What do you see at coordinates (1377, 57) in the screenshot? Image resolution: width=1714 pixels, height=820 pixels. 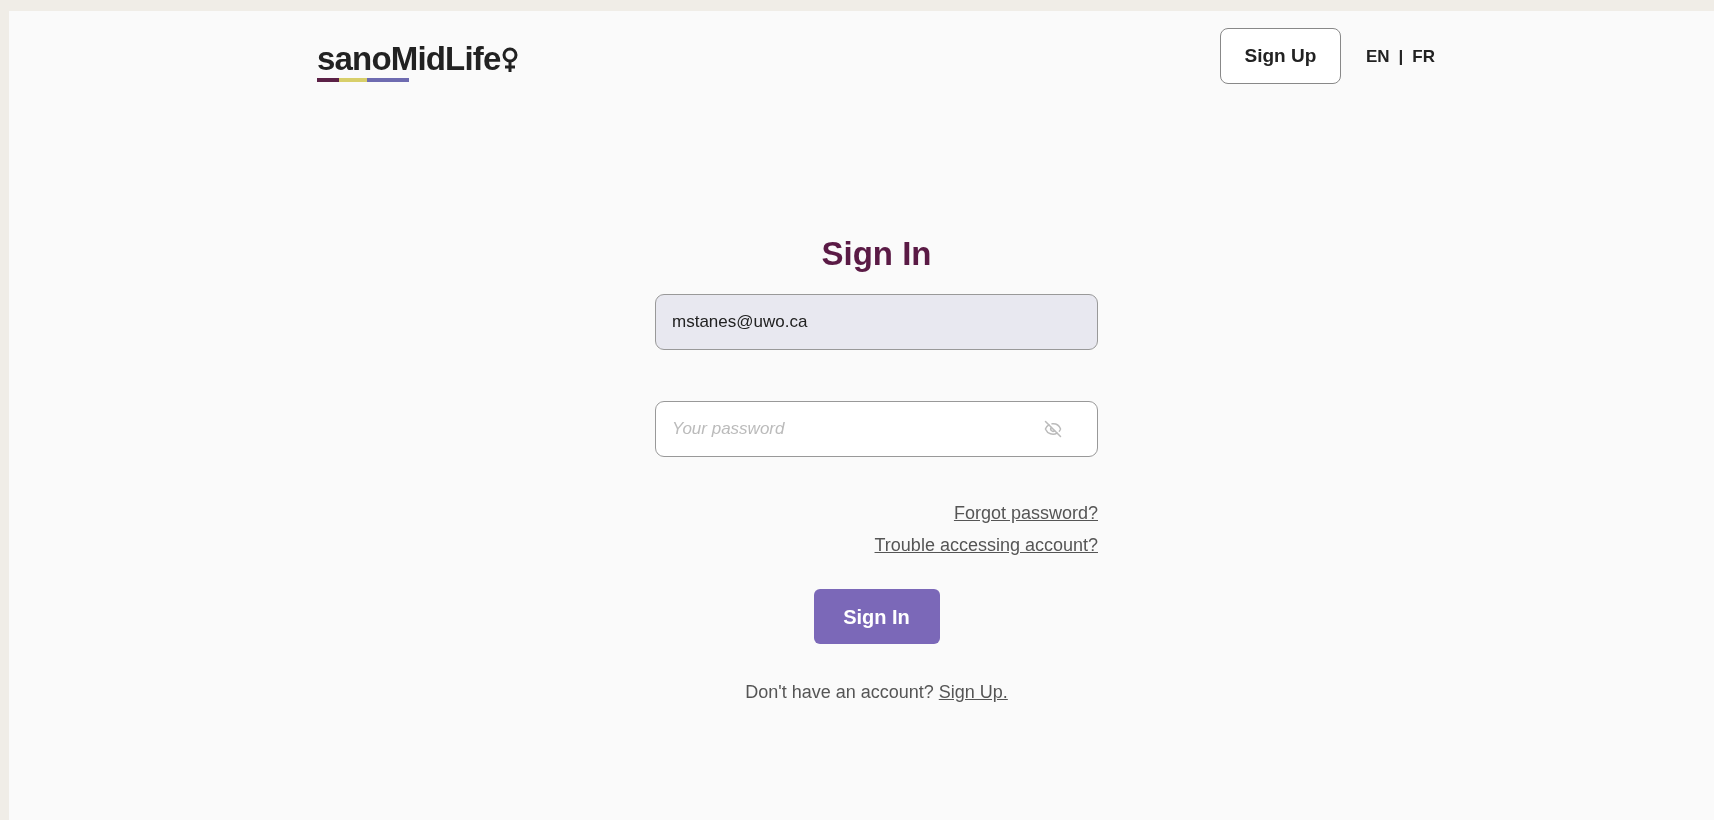 I see `language-link: EN` at bounding box center [1377, 57].